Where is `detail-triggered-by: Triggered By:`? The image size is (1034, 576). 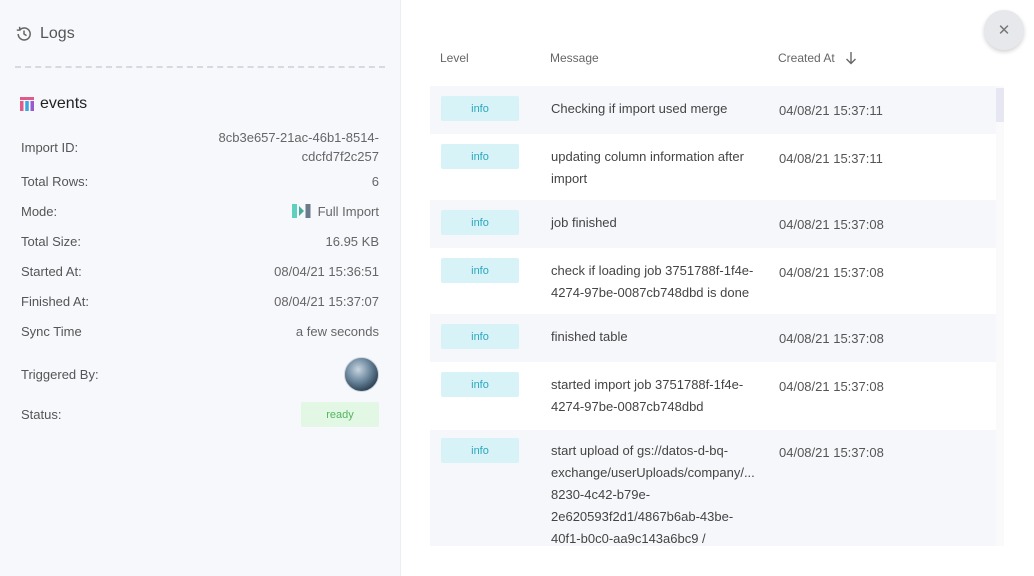
detail-triggered-by: Triggered By: is located at coordinates (200, 374).